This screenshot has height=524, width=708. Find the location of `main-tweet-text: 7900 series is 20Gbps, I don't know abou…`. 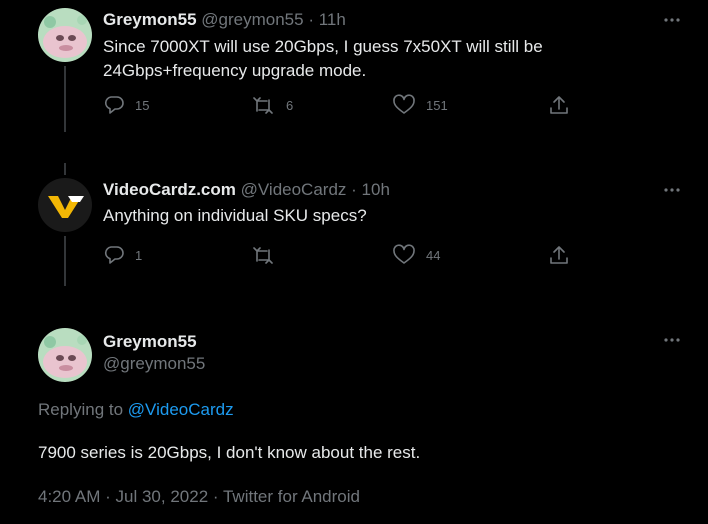

main-tweet-text: 7900 series is 20Gbps, I don't know abou… is located at coordinates (229, 452).